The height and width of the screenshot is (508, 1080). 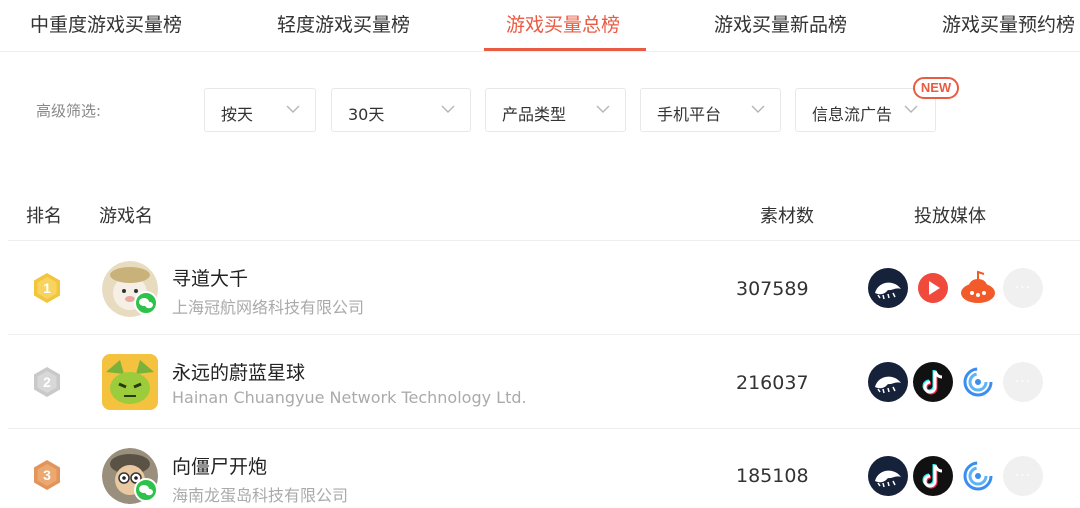 What do you see at coordinates (401, 110) in the screenshot?
I see `date-range-select: 30天` at bounding box center [401, 110].